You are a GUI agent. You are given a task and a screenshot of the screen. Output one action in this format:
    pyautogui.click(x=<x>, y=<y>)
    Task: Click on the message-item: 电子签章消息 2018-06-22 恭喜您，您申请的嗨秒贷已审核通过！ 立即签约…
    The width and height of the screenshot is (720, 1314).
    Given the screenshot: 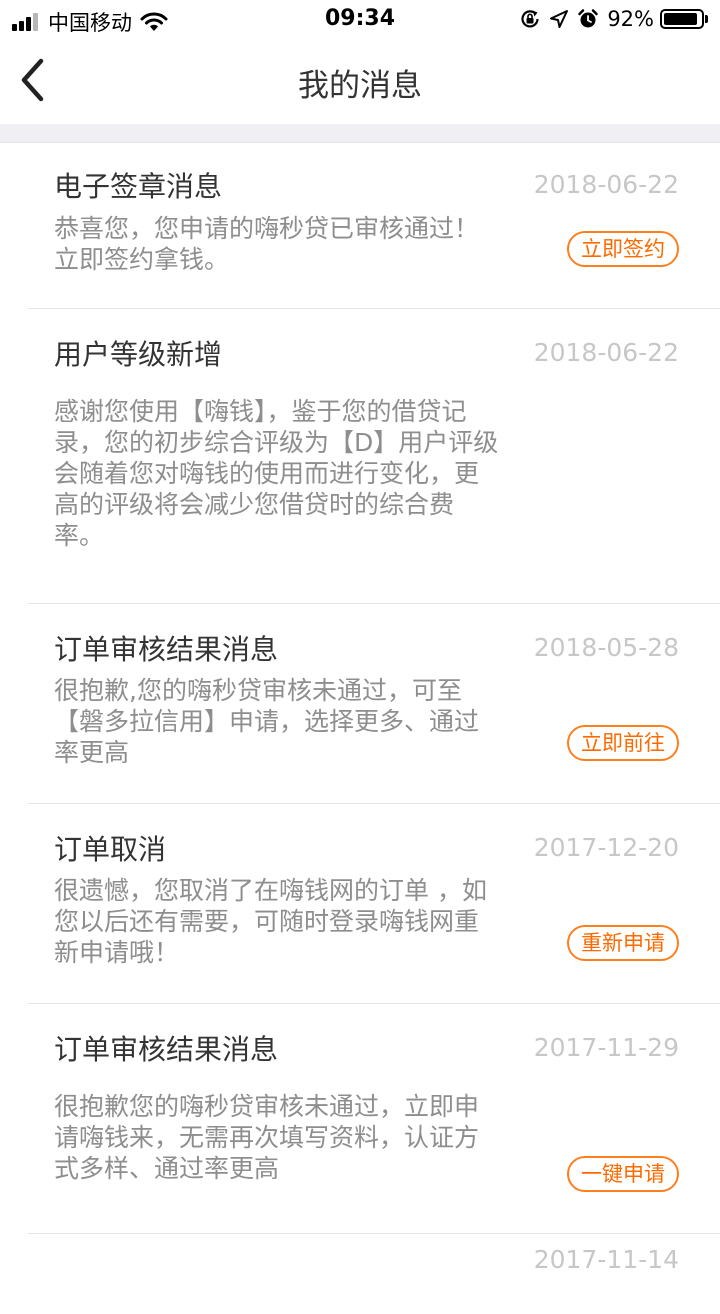 What is the action you would take?
    pyautogui.click(x=374, y=226)
    